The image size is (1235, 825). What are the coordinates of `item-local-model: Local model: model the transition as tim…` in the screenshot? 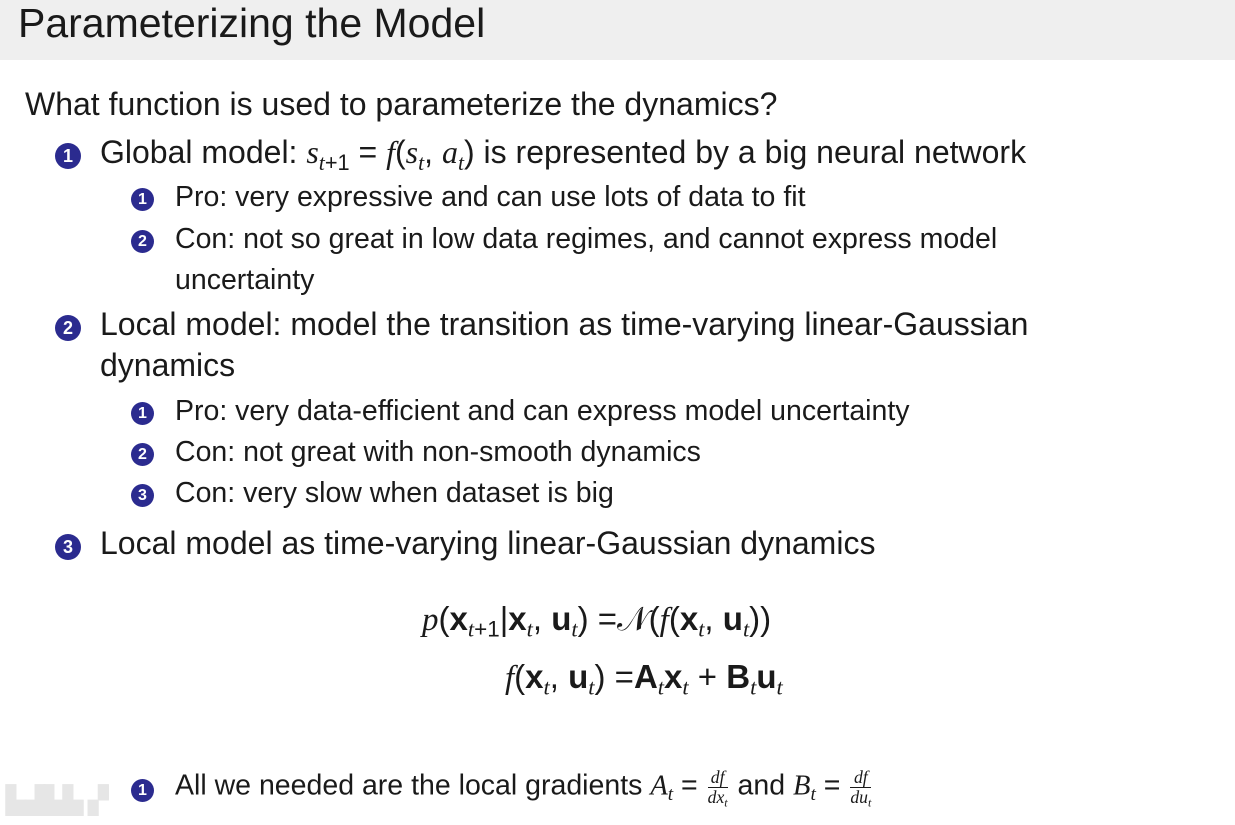 It's located at (564, 324).